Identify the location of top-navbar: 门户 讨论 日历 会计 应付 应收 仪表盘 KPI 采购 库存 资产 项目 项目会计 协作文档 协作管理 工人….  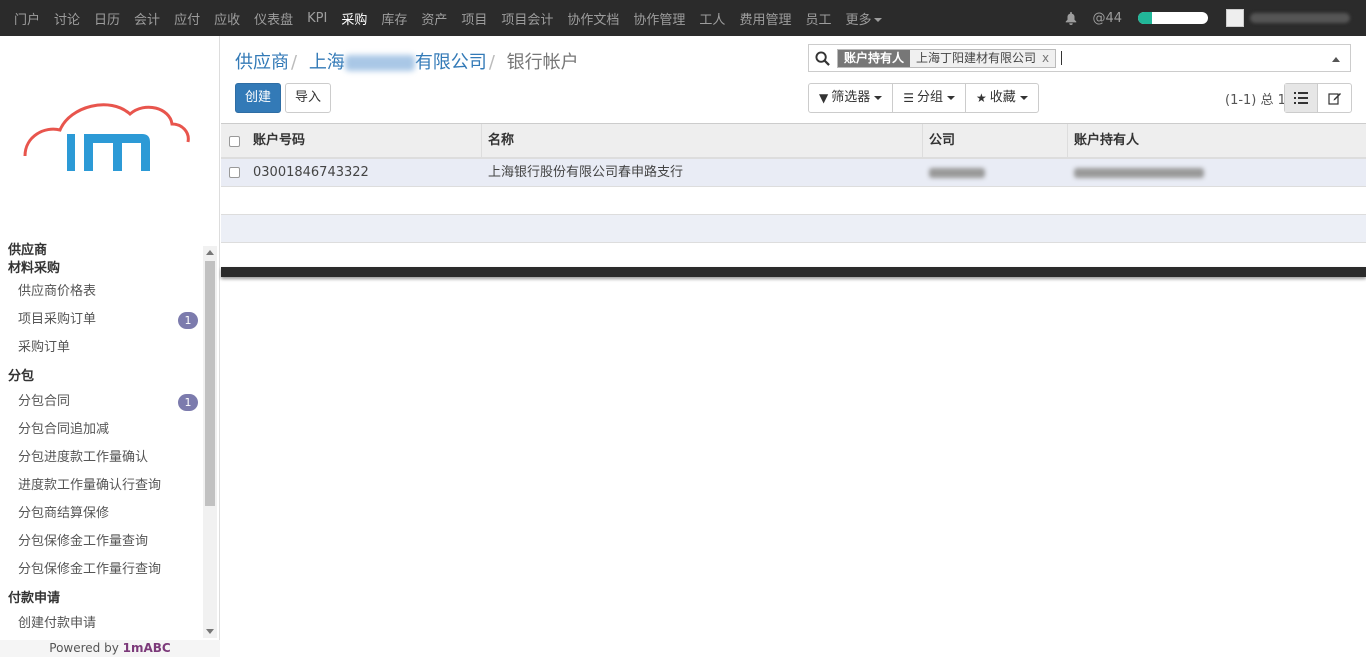
(683, 18).